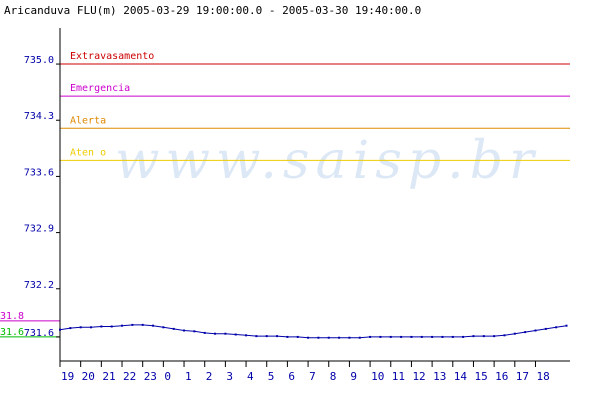  Describe the element at coordinates (67, 376) in the screenshot. I see `x-tick-label: 19` at that location.